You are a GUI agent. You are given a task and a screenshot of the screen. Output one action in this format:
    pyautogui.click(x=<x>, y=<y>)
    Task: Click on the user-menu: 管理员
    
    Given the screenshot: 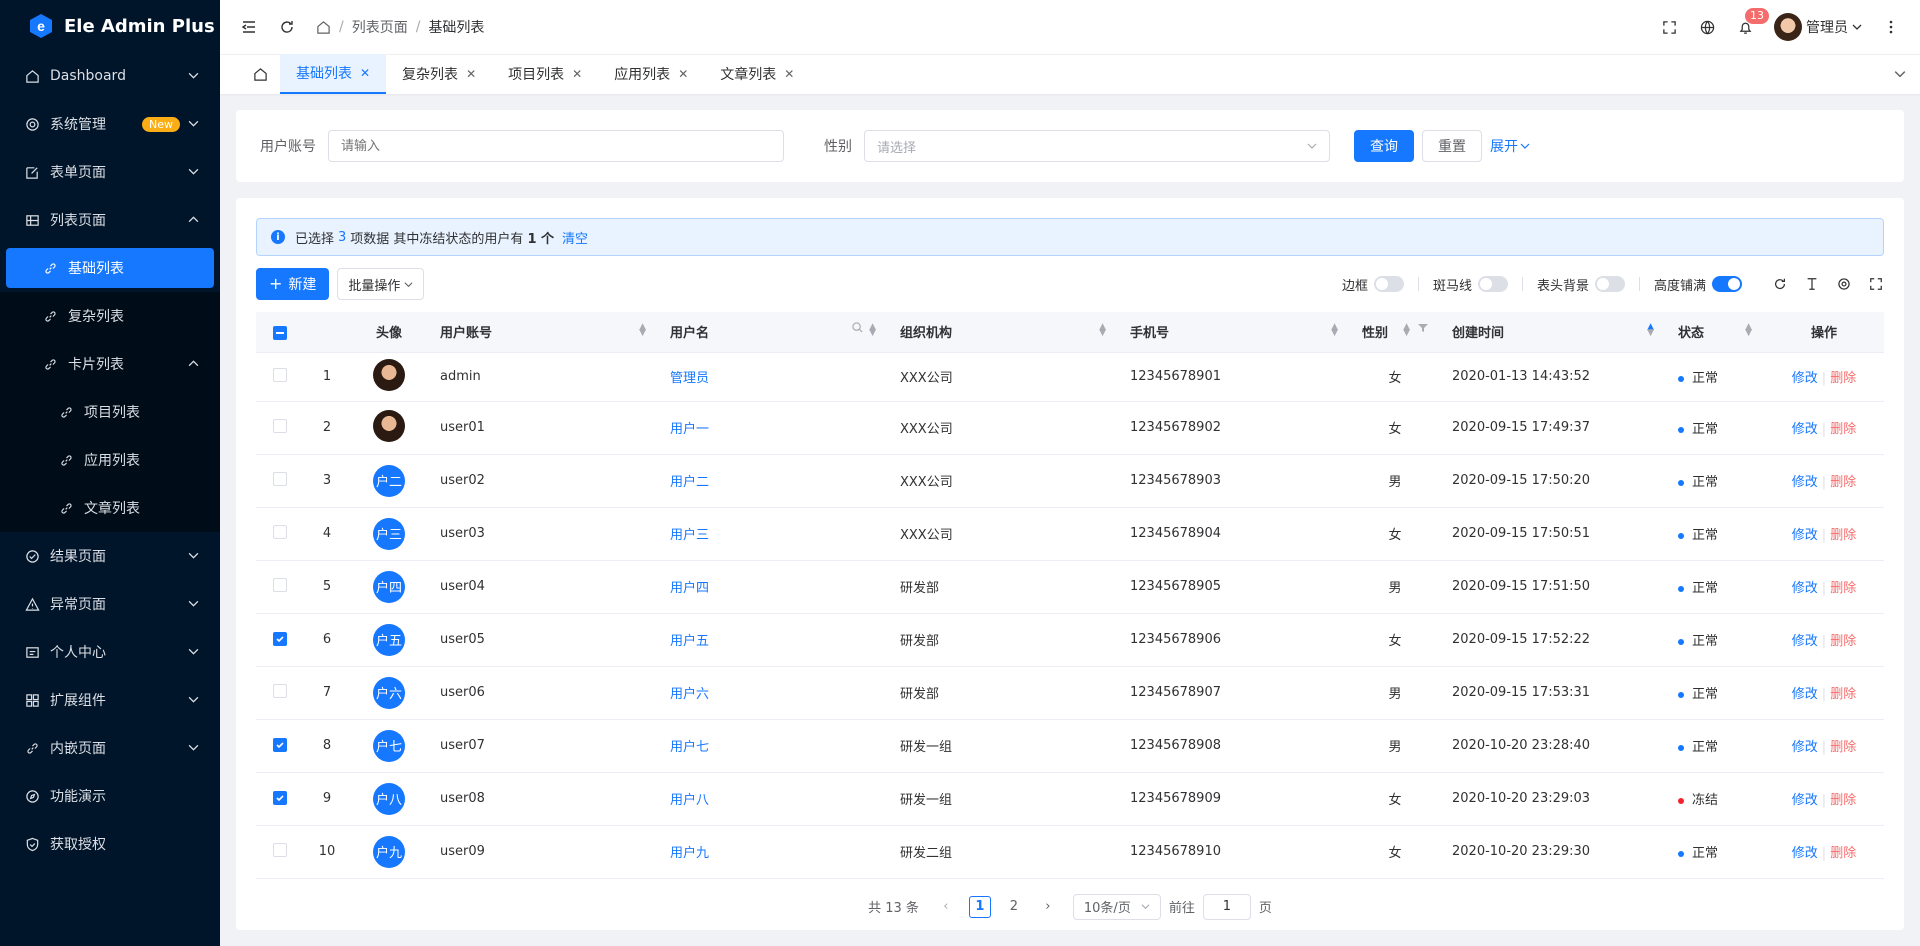 What is the action you would take?
    pyautogui.click(x=1818, y=27)
    